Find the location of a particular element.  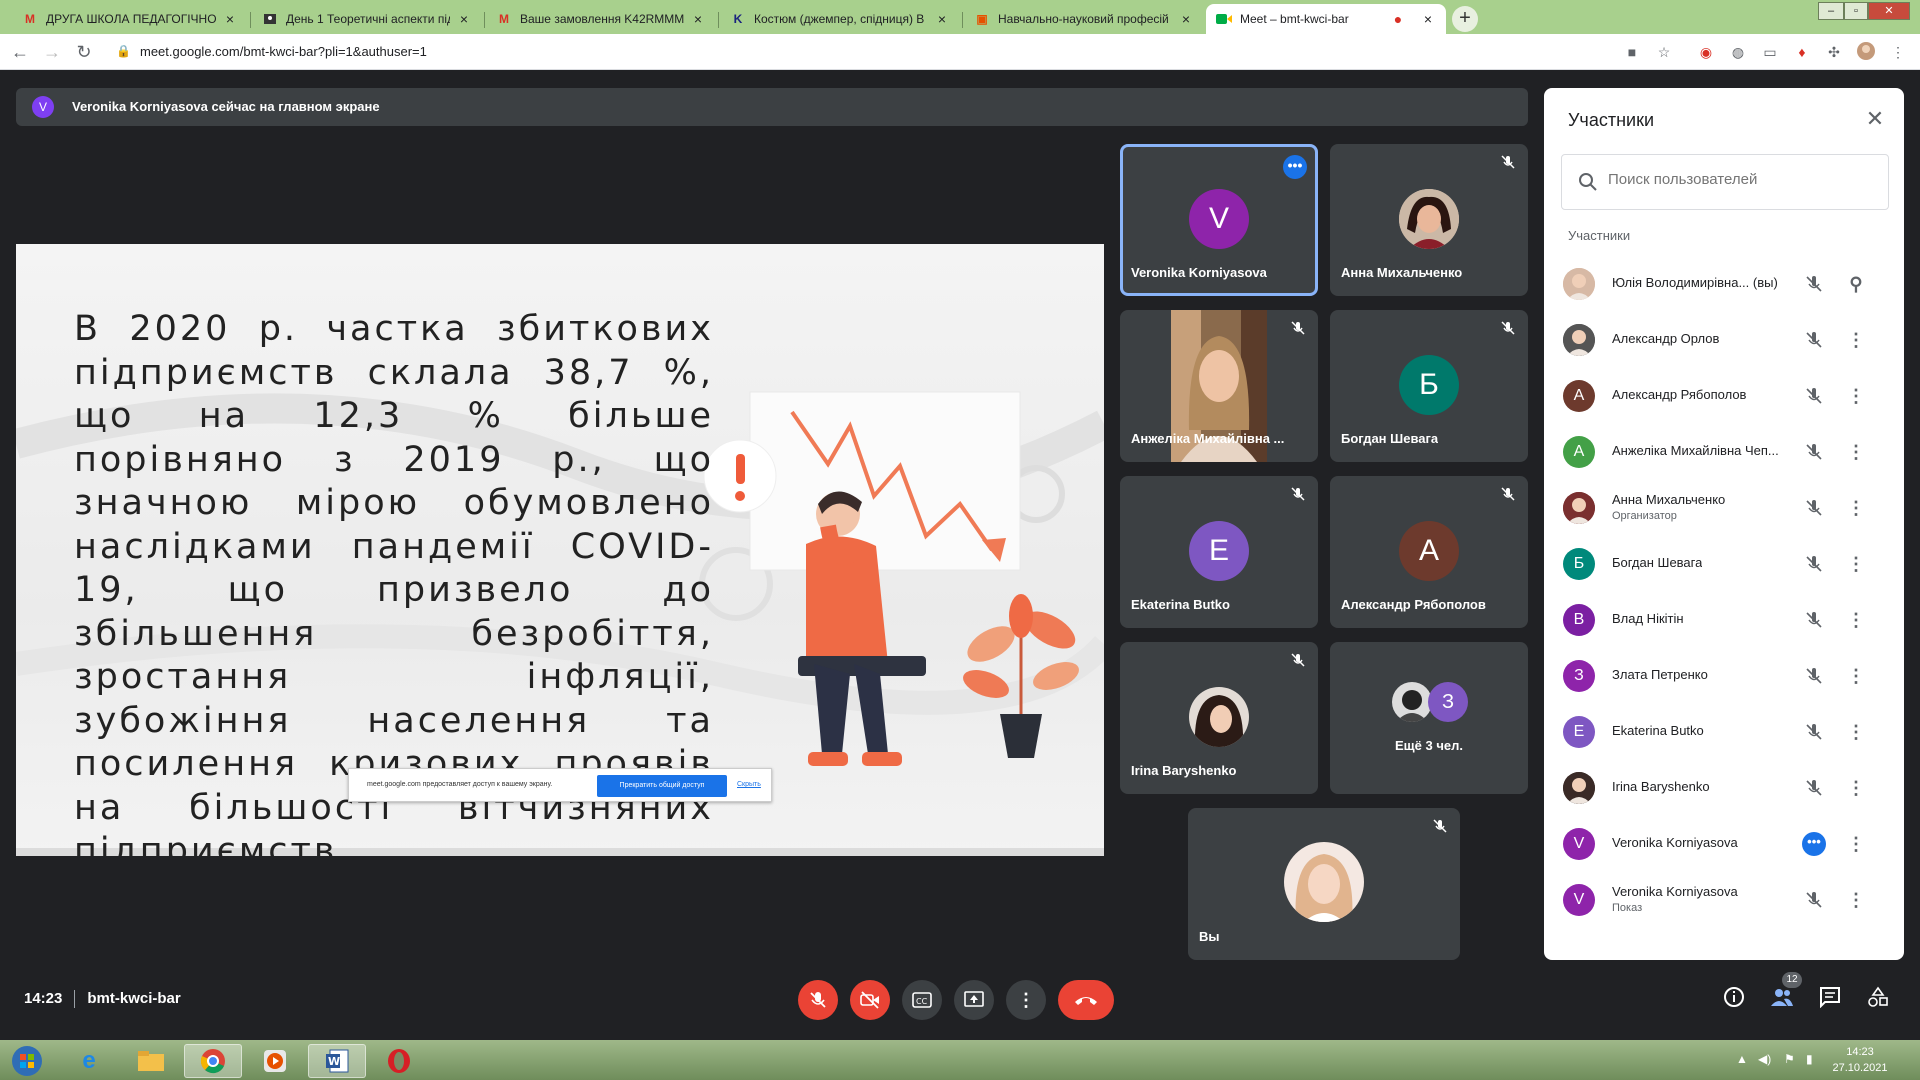

extension-icon: ◍ is located at coordinates (1738, 52).